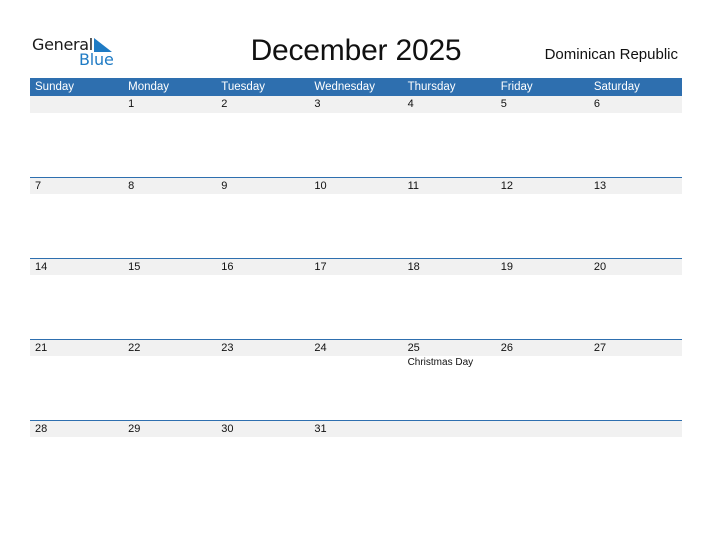  Describe the element at coordinates (410, 104) in the screenshot. I see `day-number: 4` at that location.